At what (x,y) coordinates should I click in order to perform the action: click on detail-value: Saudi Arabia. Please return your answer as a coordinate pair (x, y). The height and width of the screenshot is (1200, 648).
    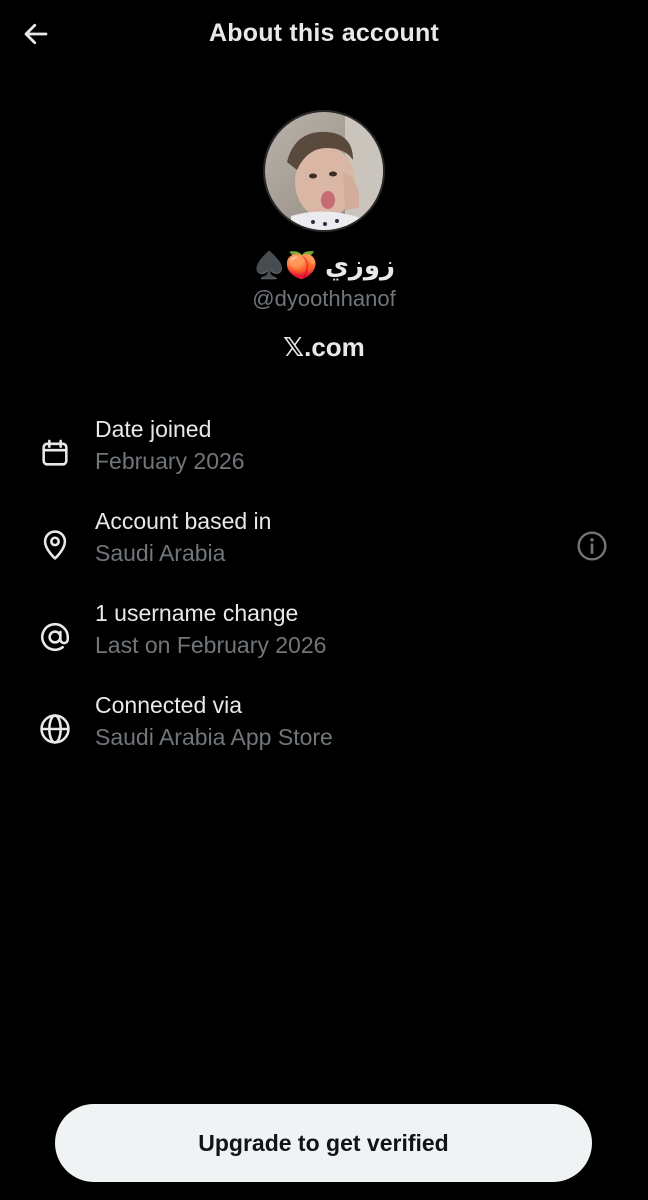
    Looking at the image, I should click on (160, 553).